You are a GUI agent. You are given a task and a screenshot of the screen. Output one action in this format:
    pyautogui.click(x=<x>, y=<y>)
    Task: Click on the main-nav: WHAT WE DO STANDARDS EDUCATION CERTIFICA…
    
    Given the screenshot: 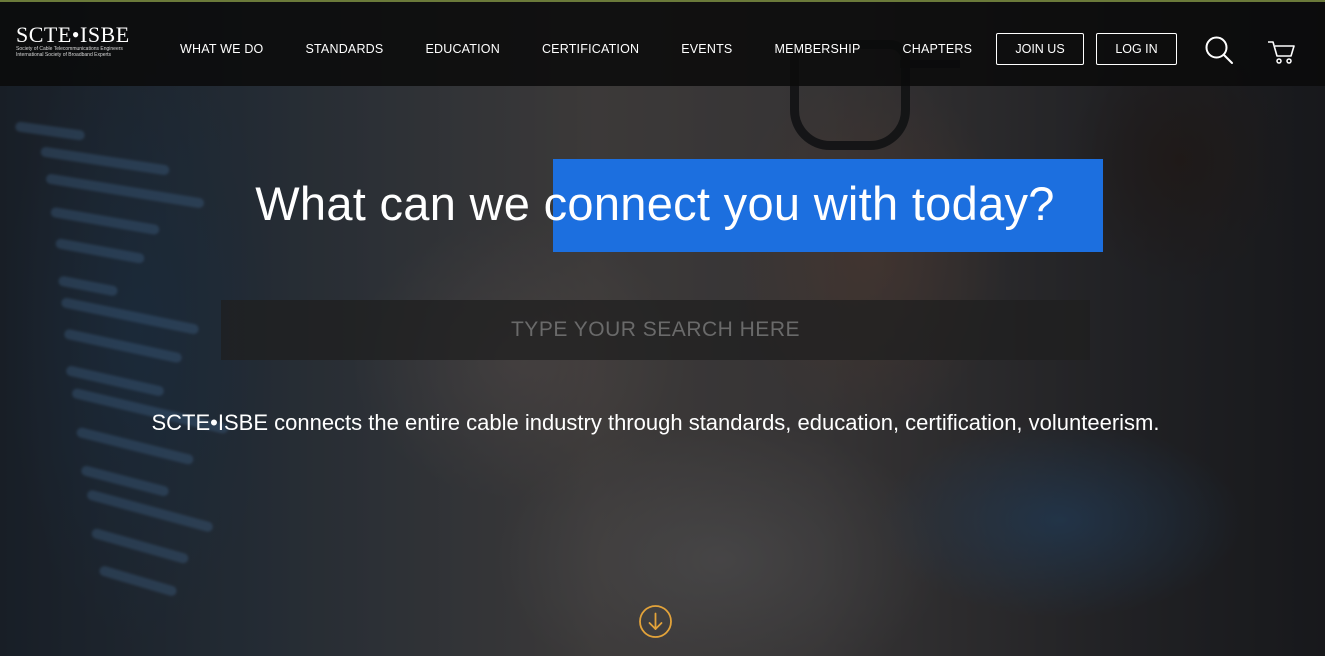 What is the action you would take?
    pyautogui.click(x=576, y=49)
    